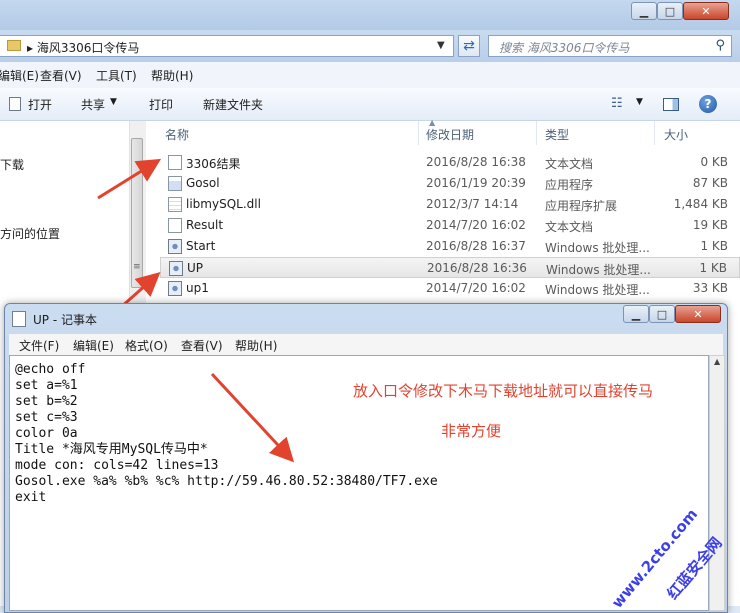 Image resolution: width=740 pixels, height=613 pixels. I want to click on annotation-overlay, so click(252, 417).